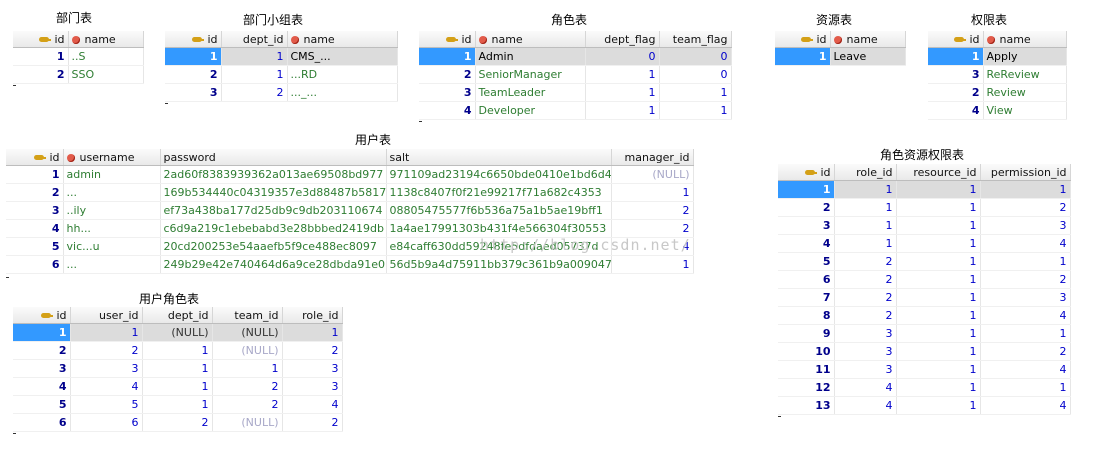 Image resolution: width=1110 pixels, height=466 pixels. What do you see at coordinates (622, 56) in the screenshot?
I see `cell-dept-flag: 0` at bounding box center [622, 56].